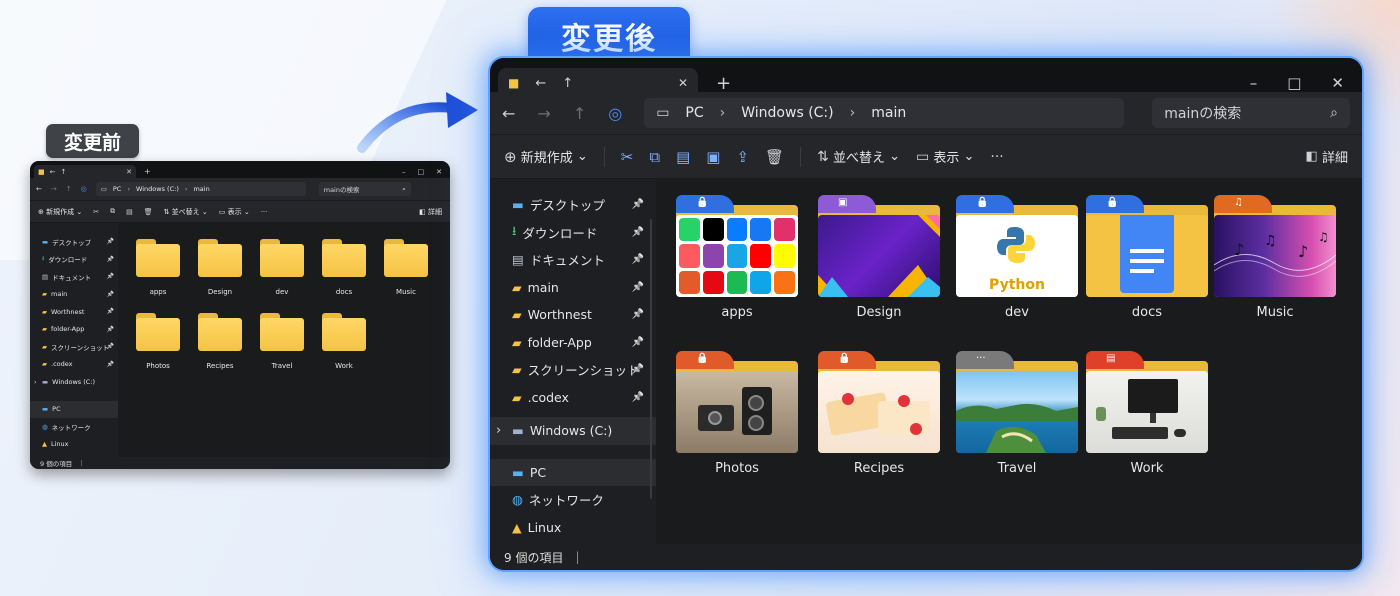 The height and width of the screenshot is (596, 1400). Describe the element at coordinates (879, 246) in the screenshot. I see `folder-tile: ▣` at that location.